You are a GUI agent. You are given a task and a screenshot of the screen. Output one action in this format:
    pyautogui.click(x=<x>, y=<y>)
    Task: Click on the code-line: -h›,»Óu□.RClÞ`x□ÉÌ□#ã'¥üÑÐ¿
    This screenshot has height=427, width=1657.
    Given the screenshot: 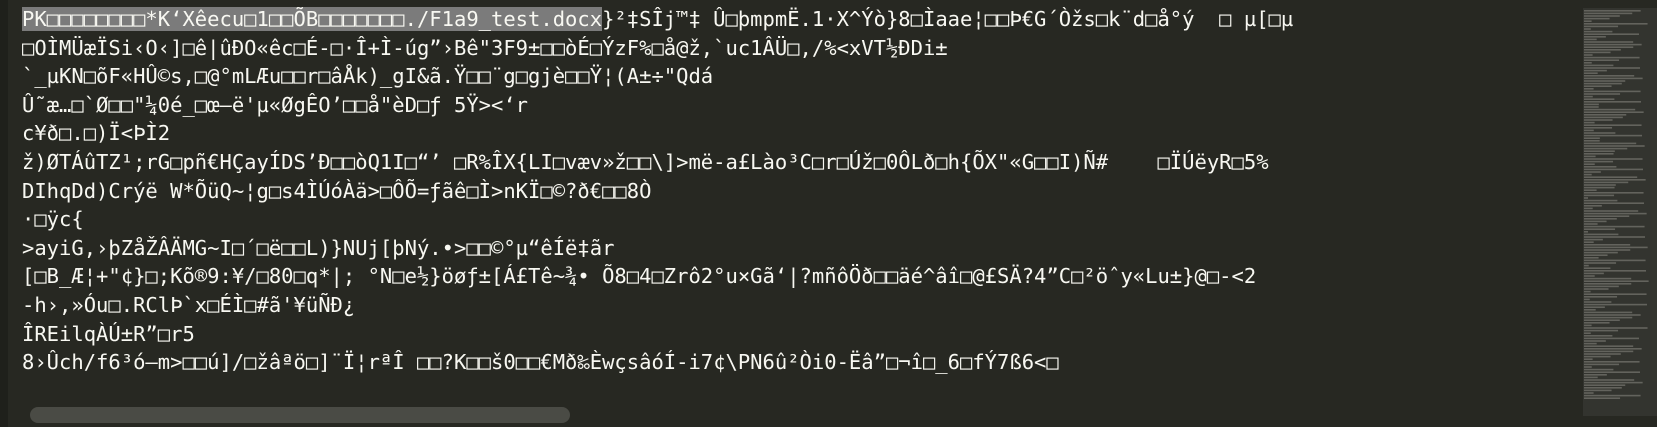 What is the action you would take?
    pyautogui.click(x=802, y=305)
    